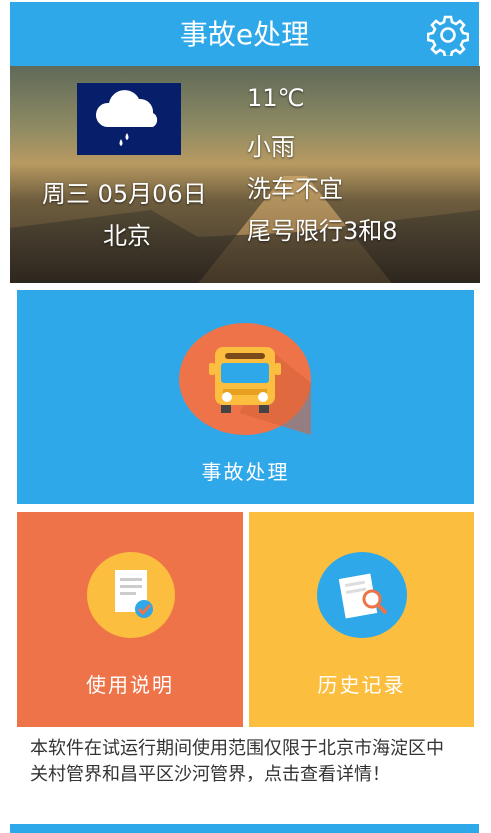 The image size is (491, 833). I want to click on accident-handling-label: 事故处理, so click(245, 472).